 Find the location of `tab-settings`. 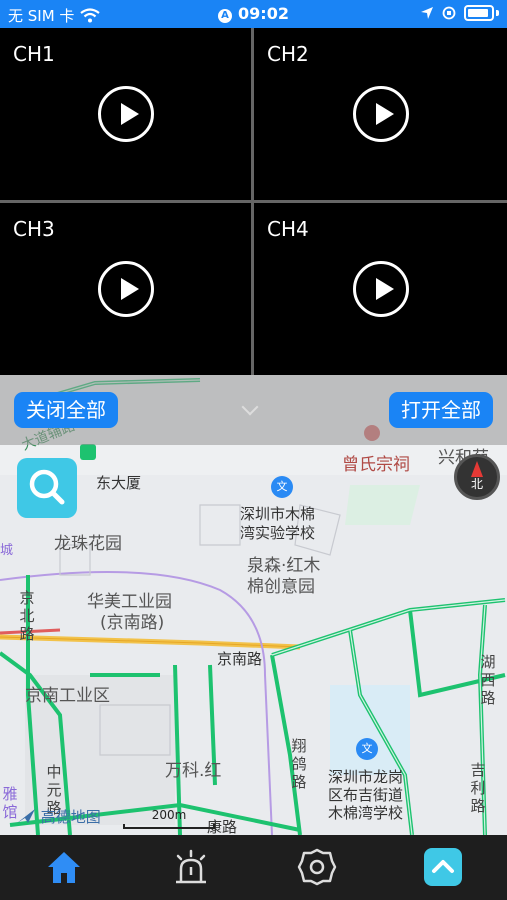

tab-settings is located at coordinates (317, 867).